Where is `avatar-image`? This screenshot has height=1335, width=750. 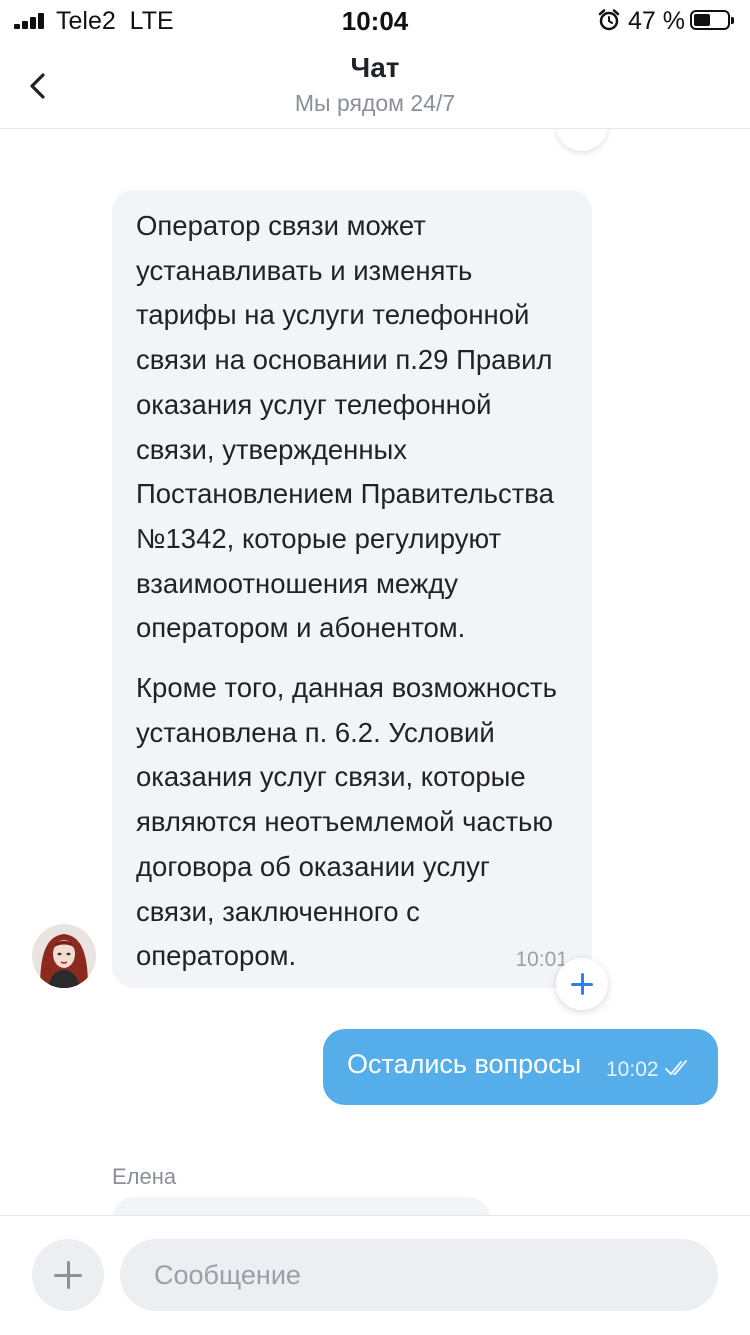
avatar-image is located at coordinates (64, 956).